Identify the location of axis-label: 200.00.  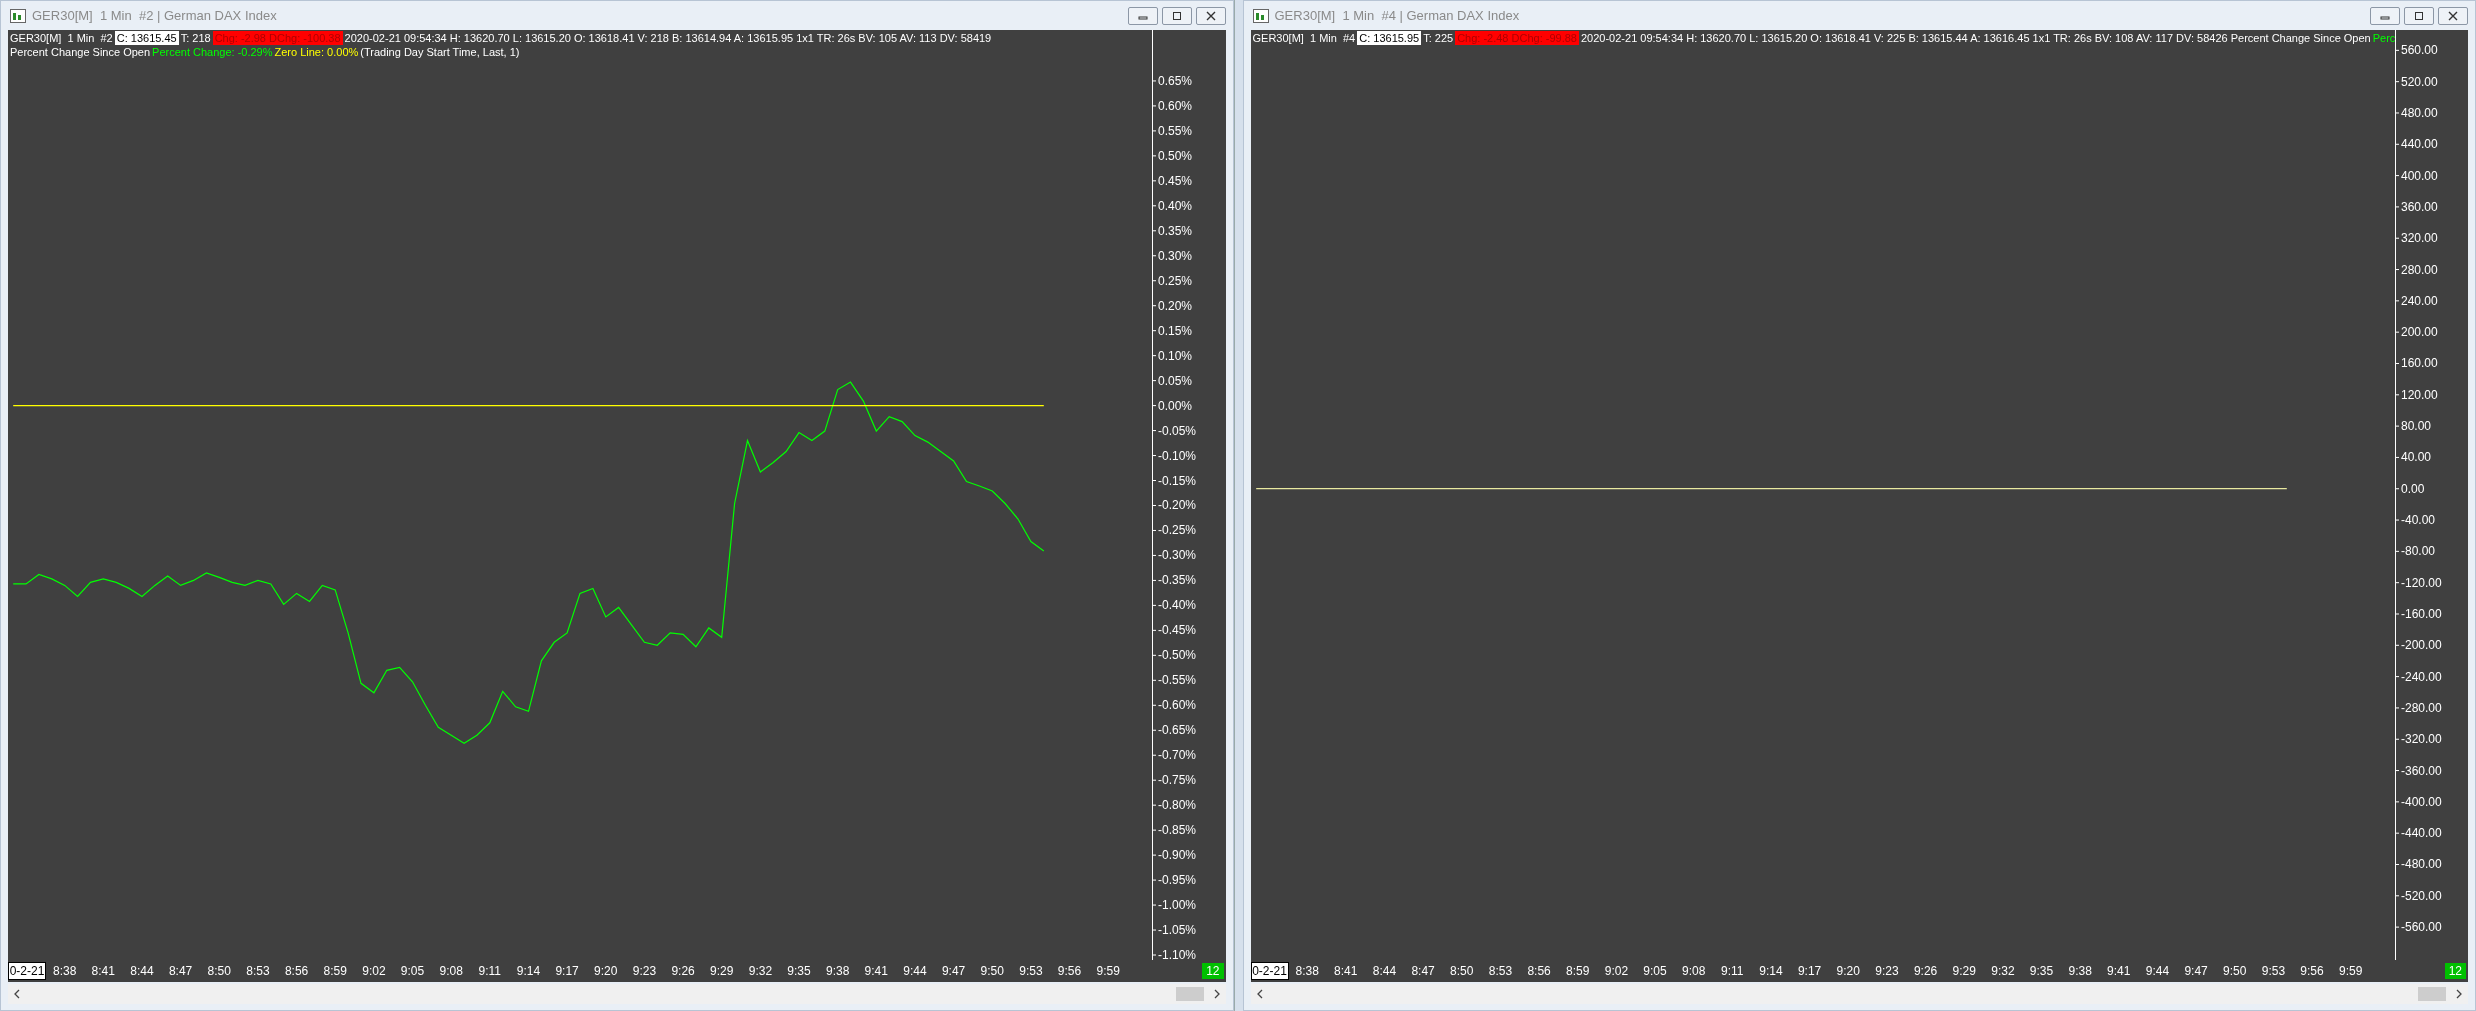
(2419, 332).